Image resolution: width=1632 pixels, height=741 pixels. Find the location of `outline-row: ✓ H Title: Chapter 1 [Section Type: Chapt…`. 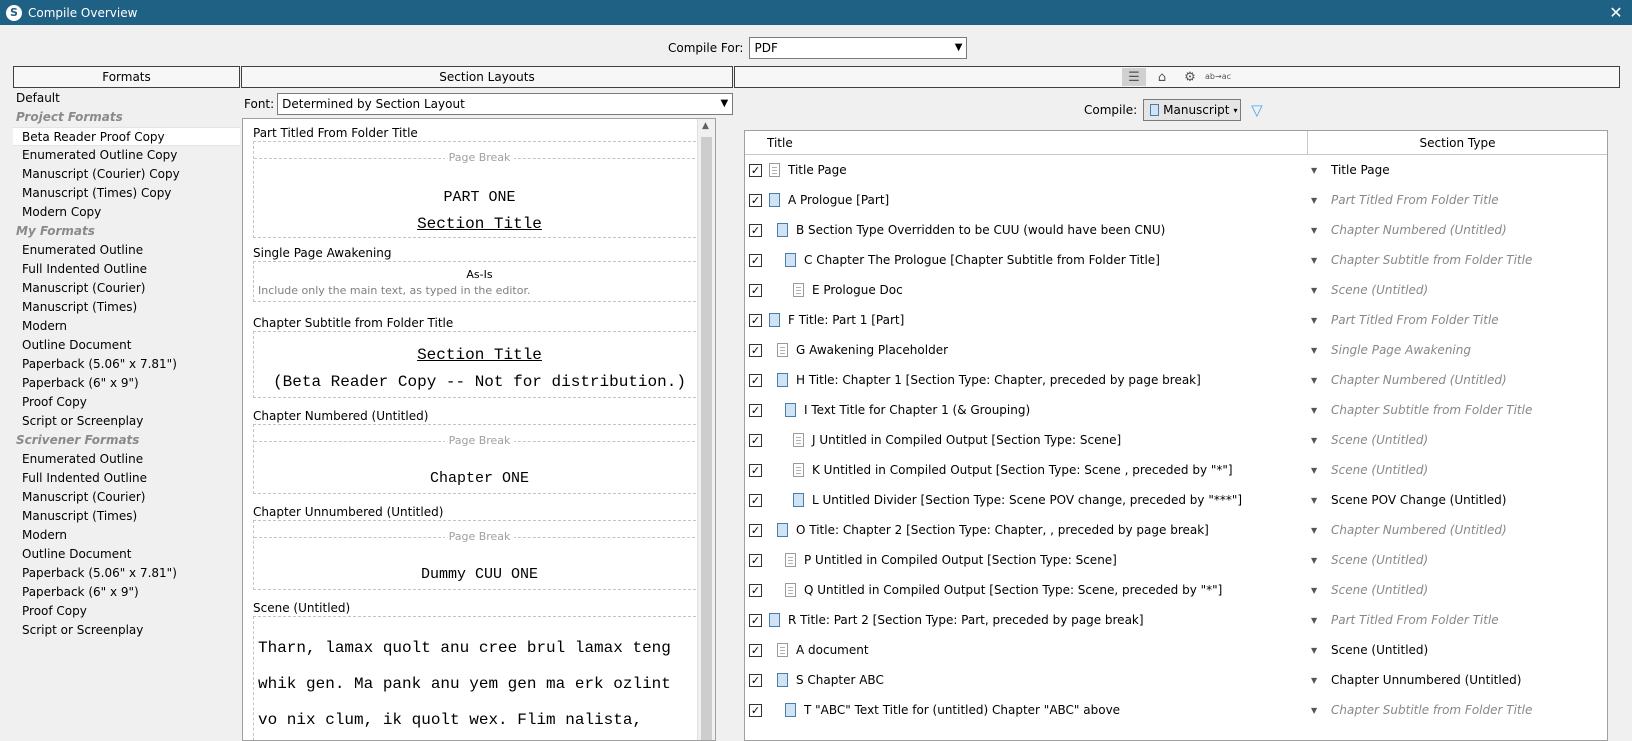

outline-row: ✓ H Title: Chapter 1 [Section Type: Chapt… is located at coordinates (1176, 380).